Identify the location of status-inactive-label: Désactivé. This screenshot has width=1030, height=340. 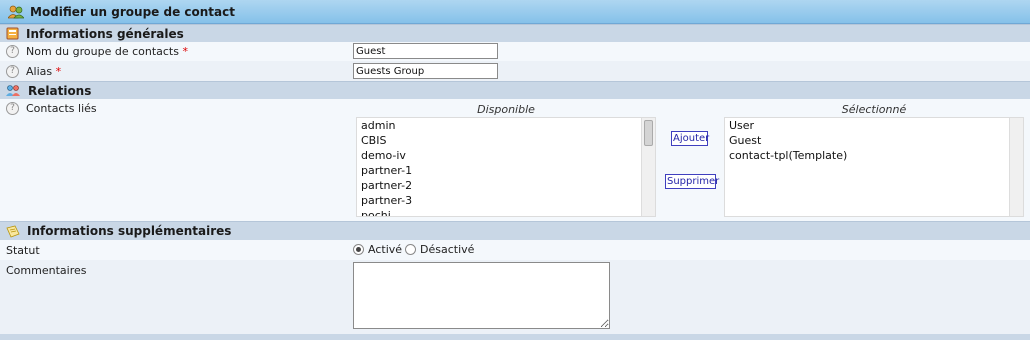
(447, 249).